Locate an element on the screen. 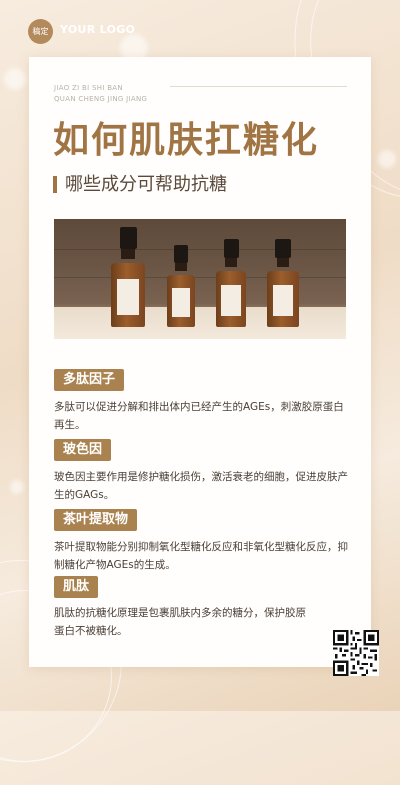 Image resolution: width=400 pixels, height=785 pixels. section-text-peptide: 多肽可以促进分解和排出体内已经产生的AGEs，刺激胶原蛋白再生。 is located at coordinates (199, 416).